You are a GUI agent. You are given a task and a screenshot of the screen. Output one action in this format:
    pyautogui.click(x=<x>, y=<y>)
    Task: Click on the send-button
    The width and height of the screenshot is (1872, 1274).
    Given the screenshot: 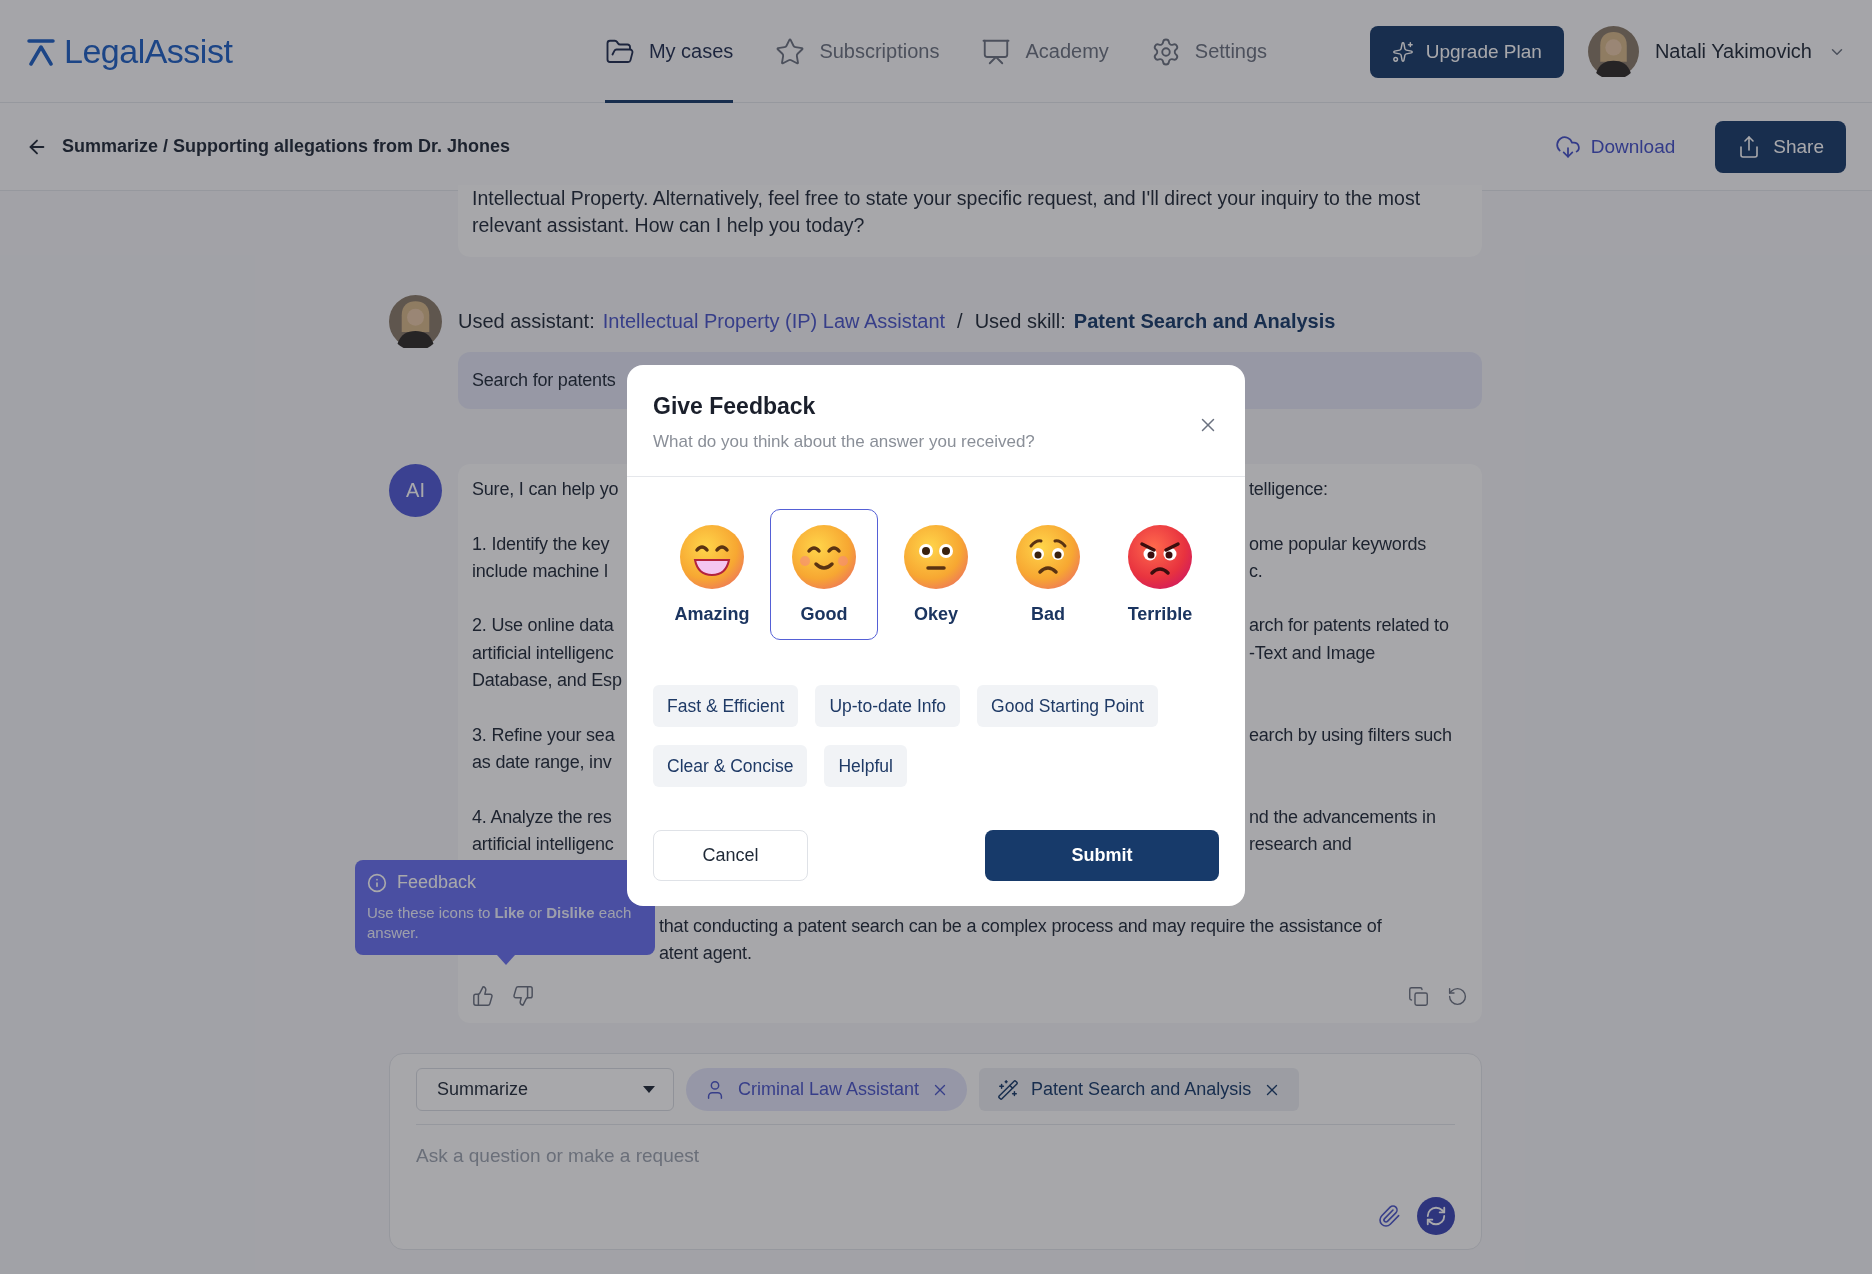 What is the action you would take?
    pyautogui.click(x=1436, y=1216)
    